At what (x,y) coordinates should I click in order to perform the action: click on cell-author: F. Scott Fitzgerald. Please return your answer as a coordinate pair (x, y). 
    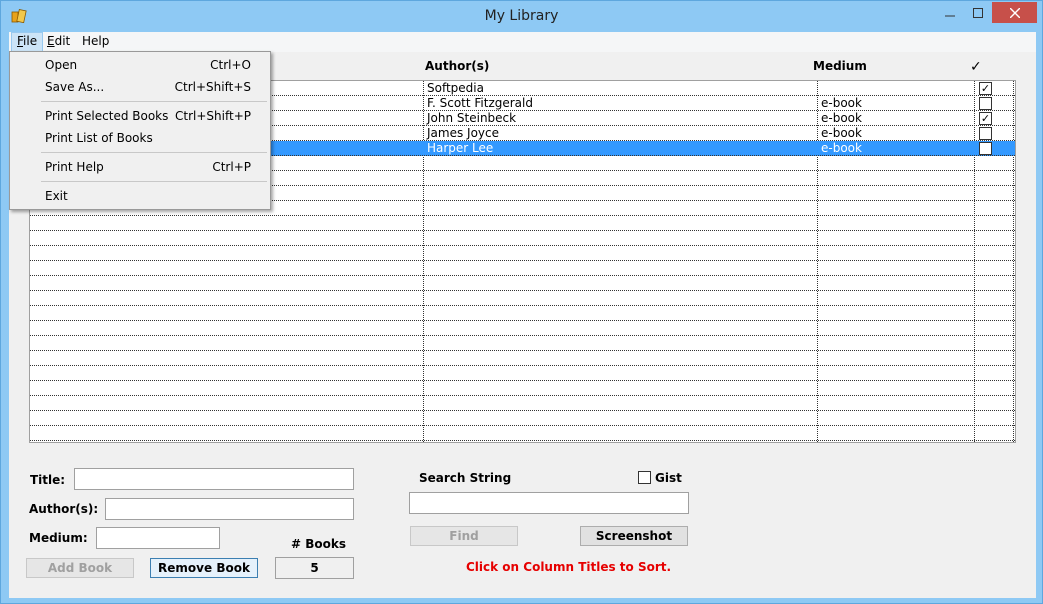
    Looking at the image, I should click on (621, 103).